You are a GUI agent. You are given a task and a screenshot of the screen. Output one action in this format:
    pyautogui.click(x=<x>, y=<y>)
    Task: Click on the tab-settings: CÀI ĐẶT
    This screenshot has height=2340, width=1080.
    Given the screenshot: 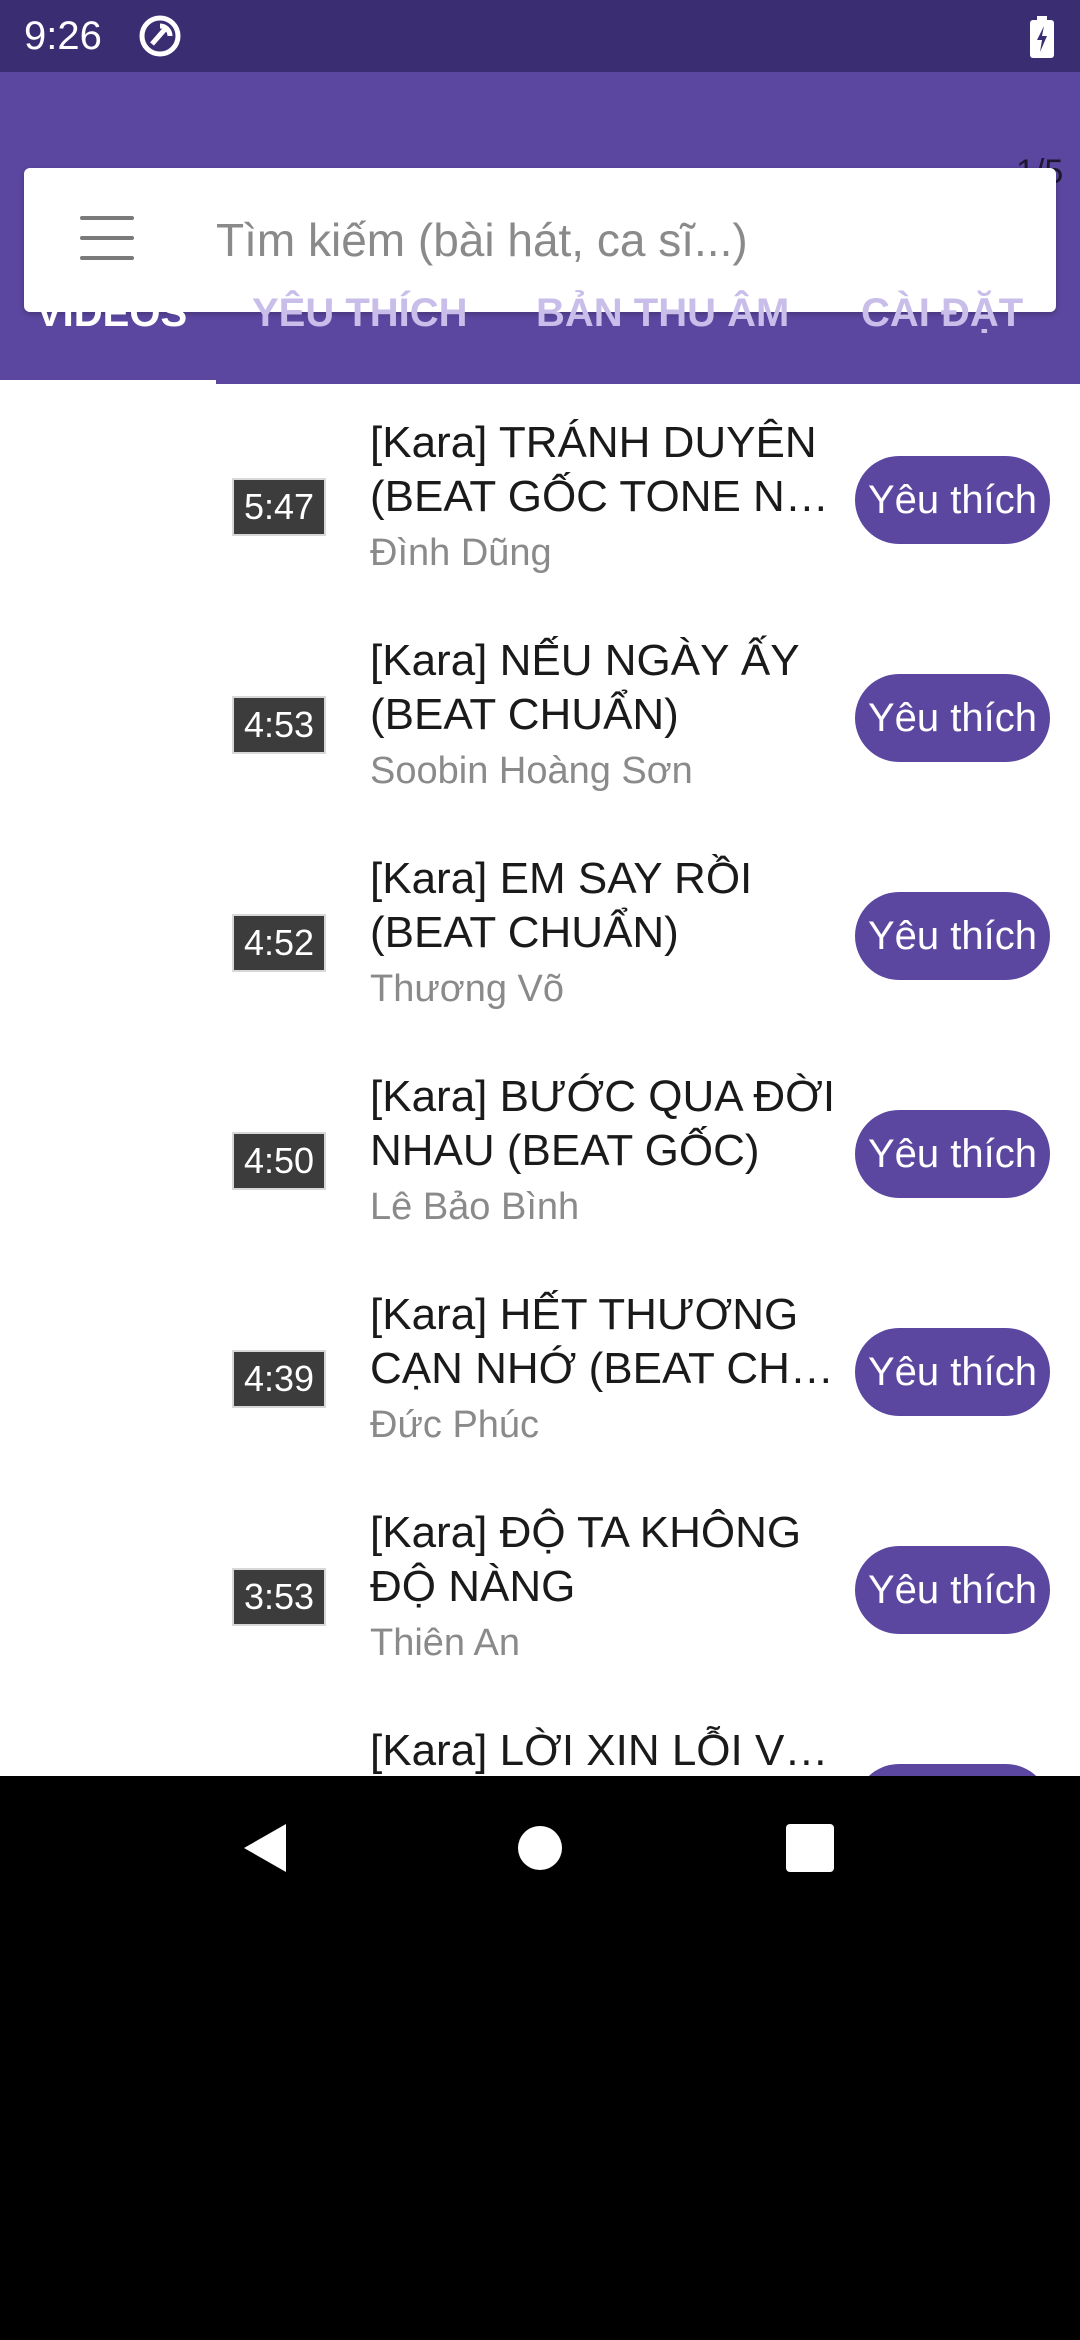 What is the action you would take?
    pyautogui.click(x=942, y=326)
    